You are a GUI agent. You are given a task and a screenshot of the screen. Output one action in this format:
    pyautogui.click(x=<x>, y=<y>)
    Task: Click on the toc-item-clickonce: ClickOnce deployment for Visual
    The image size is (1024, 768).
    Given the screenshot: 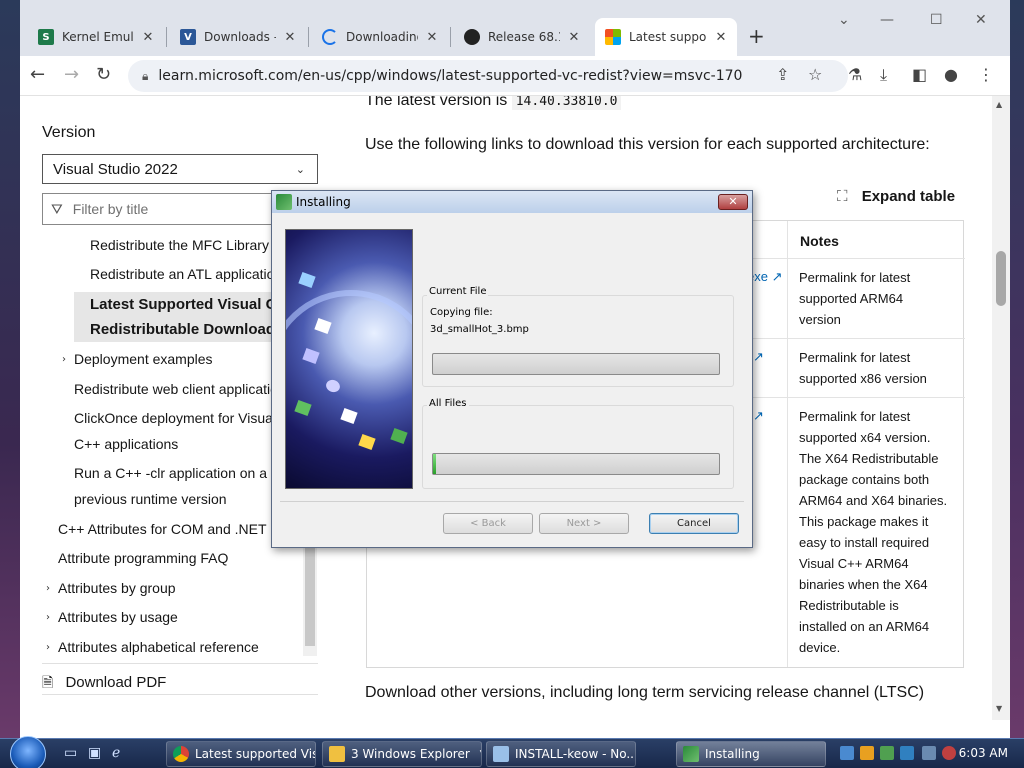 What is the action you would take?
    pyautogui.click(x=175, y=418)
    